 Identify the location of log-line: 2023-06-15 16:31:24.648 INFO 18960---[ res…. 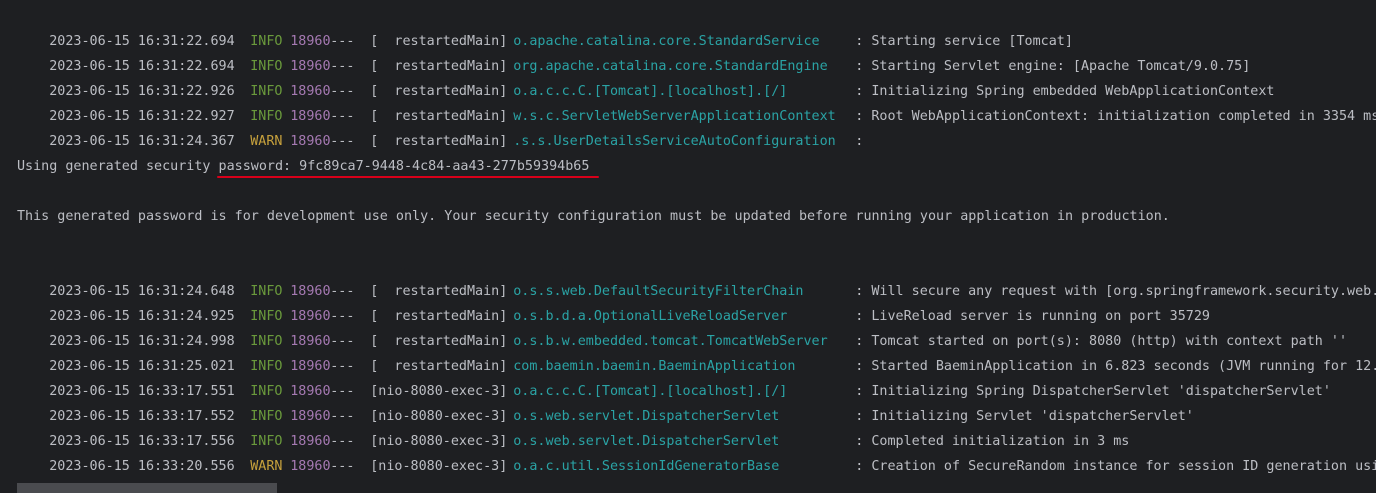
(696, 276).